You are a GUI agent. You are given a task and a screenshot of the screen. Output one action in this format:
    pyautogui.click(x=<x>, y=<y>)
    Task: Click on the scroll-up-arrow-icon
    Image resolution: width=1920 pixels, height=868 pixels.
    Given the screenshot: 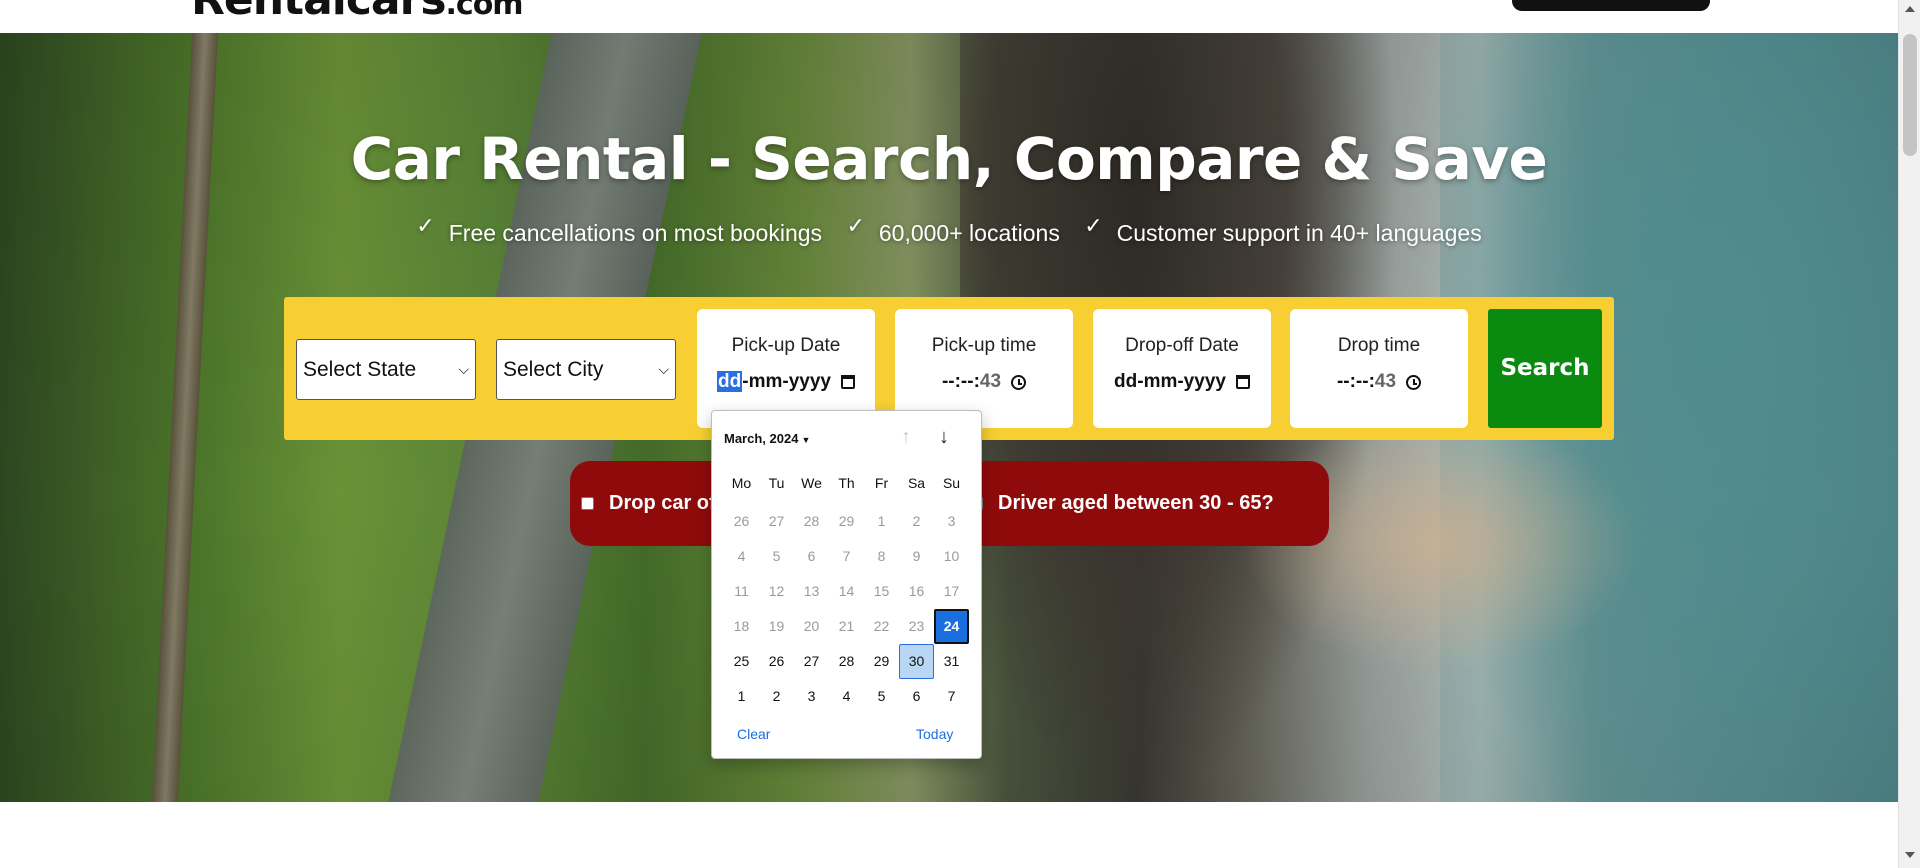 What is the action you would take?
    pyautogui.click(x=1910, y=9)
    